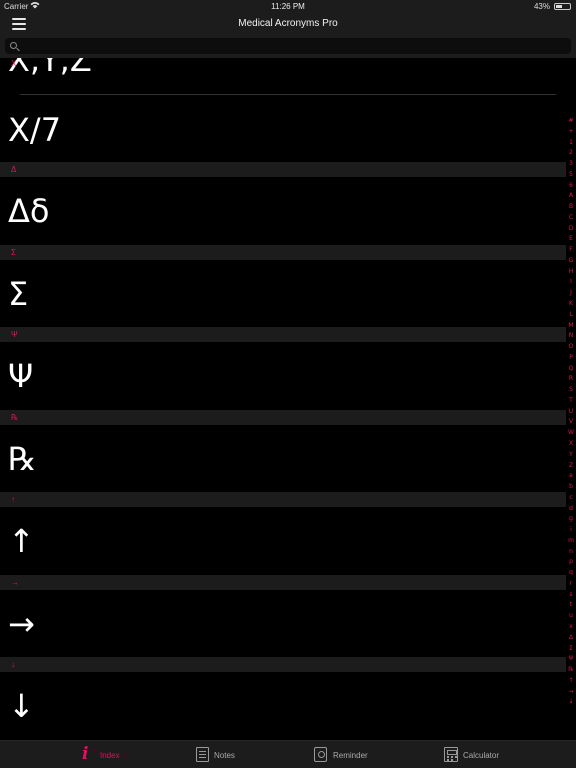 Image resolution: width=576 pixels, height=768 pixels. I want to click on section-index-letter: Δ, so click(571, 637).